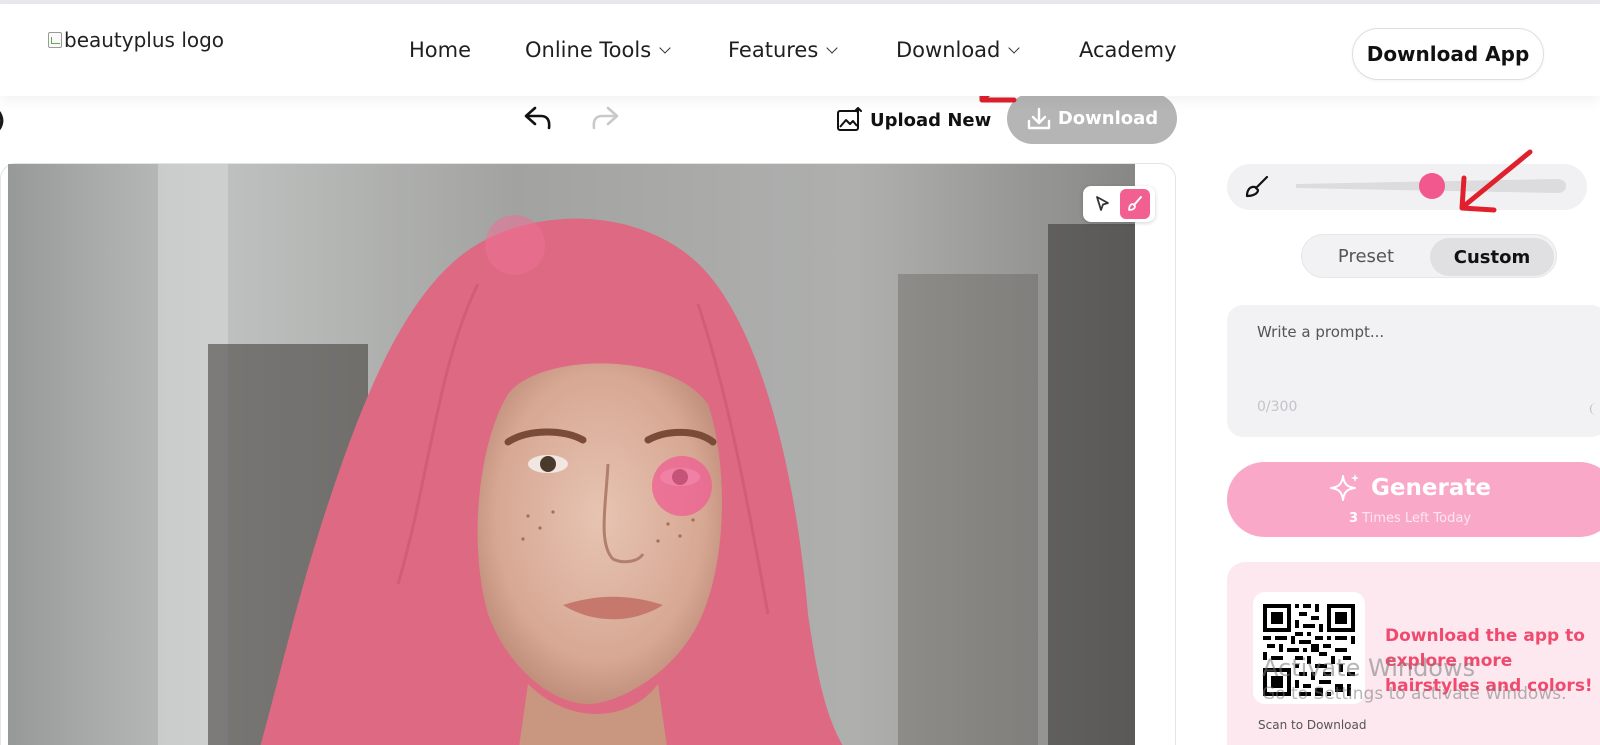  What do you see at coordinates (1492, 257) in the screenshot?
I see `tab-custom: Custom` at bounding box center [1492, 257].